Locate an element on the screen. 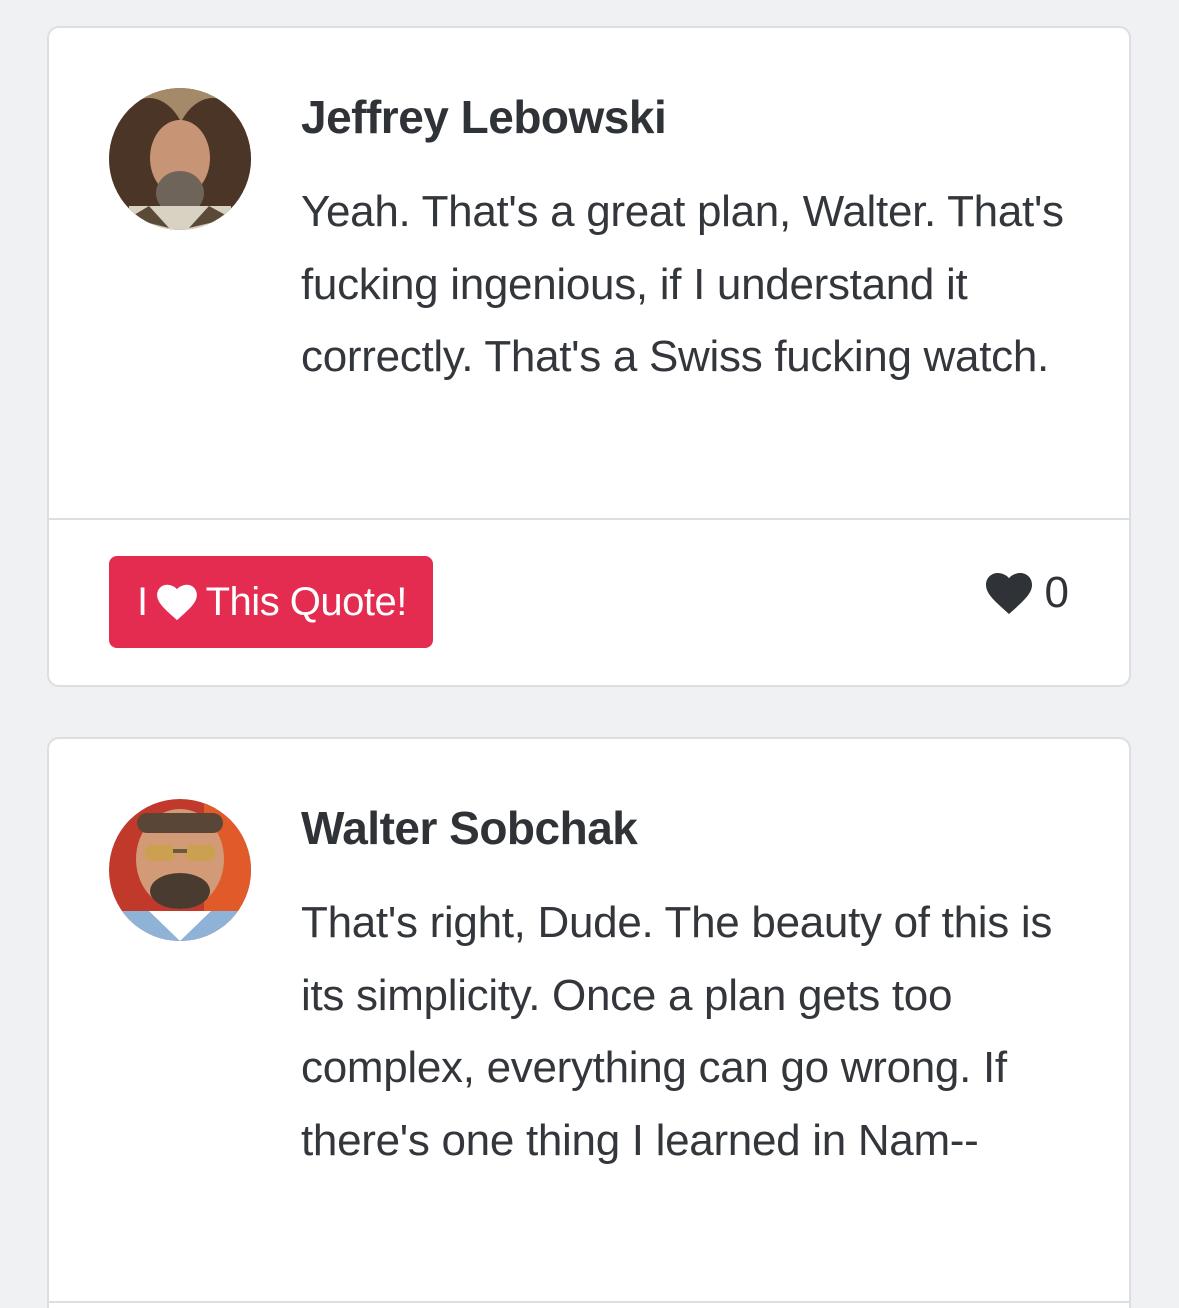  love-quote-button: I This Quote! is located at coordinates (271, 602).